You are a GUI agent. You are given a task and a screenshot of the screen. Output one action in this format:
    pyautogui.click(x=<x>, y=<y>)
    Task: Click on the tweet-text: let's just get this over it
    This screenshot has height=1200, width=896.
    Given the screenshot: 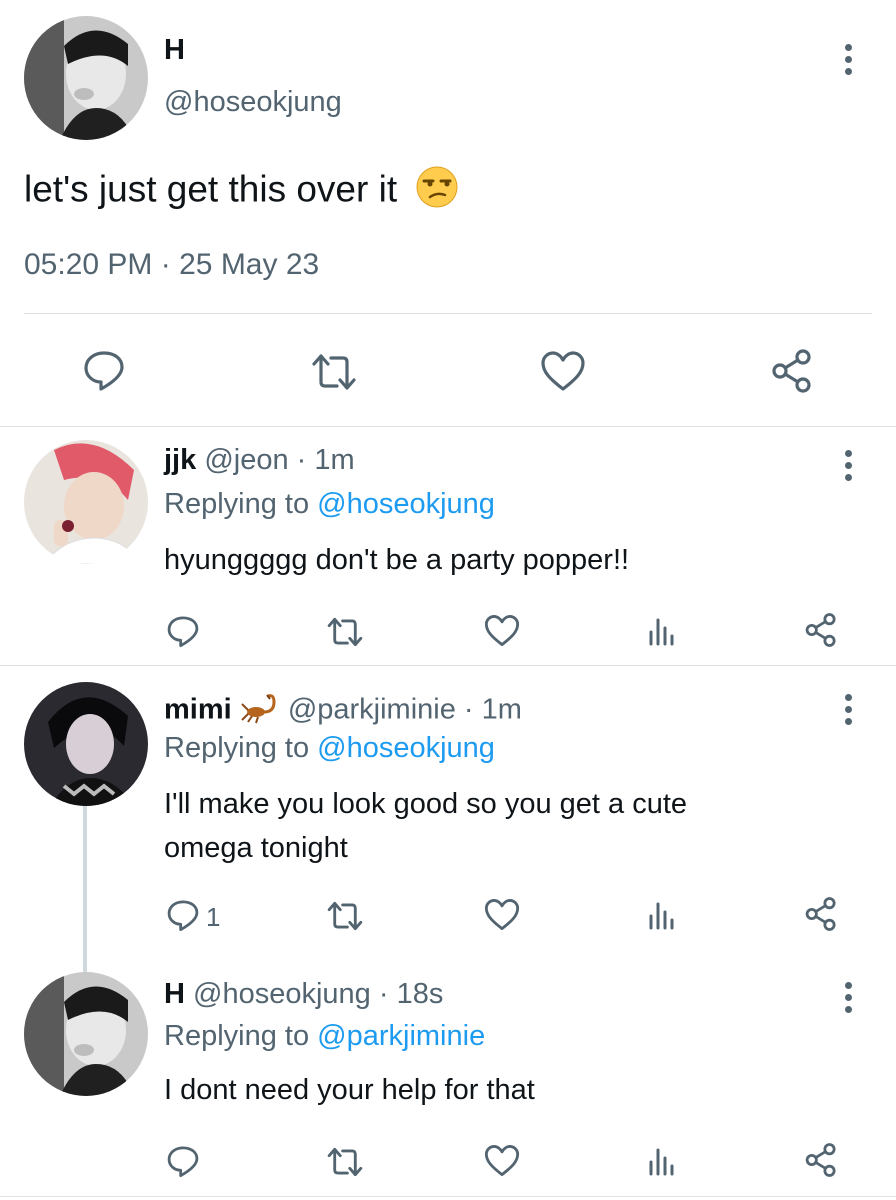 What is the action you would take?
    pyautogui.click(x=241, y=191)
    